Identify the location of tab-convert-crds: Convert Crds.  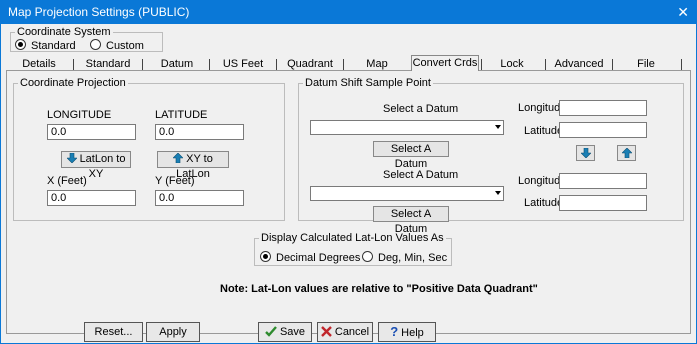
(445, 63).